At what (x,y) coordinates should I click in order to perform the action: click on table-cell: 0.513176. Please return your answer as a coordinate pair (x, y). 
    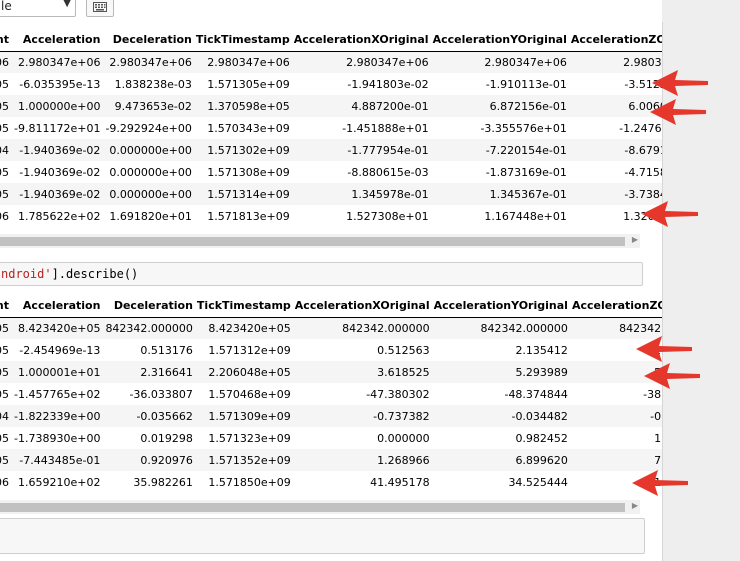
    Looking at the image, I should click on (166, 350).